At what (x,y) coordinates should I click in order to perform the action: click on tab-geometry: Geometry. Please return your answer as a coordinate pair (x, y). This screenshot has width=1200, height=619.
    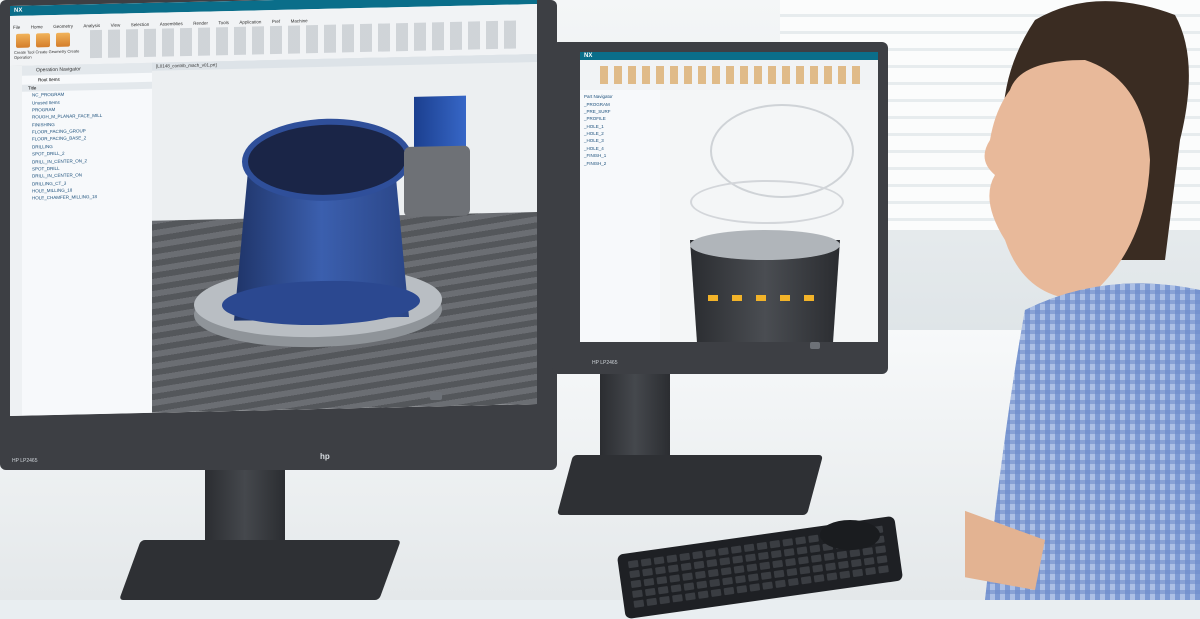
    Looking at the image, I should click on (63, 26).